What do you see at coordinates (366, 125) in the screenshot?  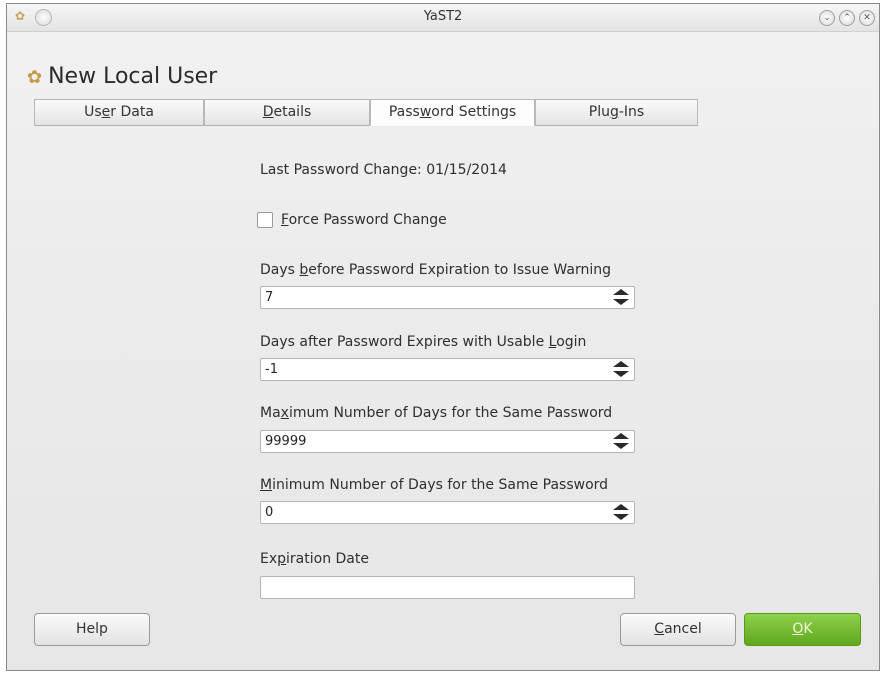 I see `tab-divider` at bounding box center [366, 125].